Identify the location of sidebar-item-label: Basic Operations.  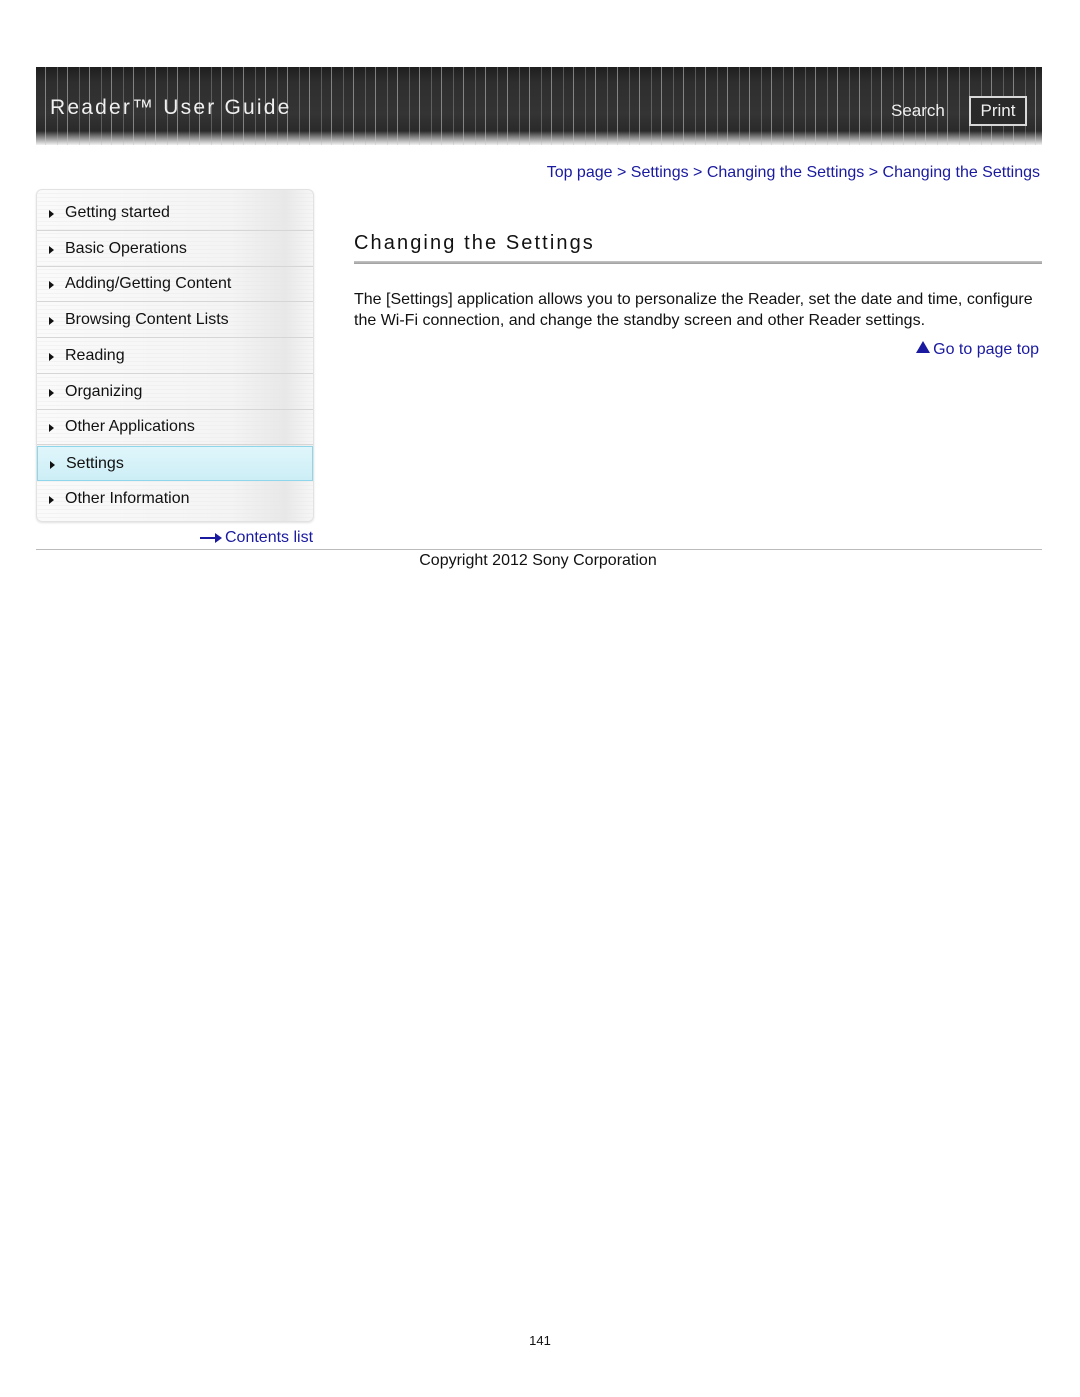
(126, 248).